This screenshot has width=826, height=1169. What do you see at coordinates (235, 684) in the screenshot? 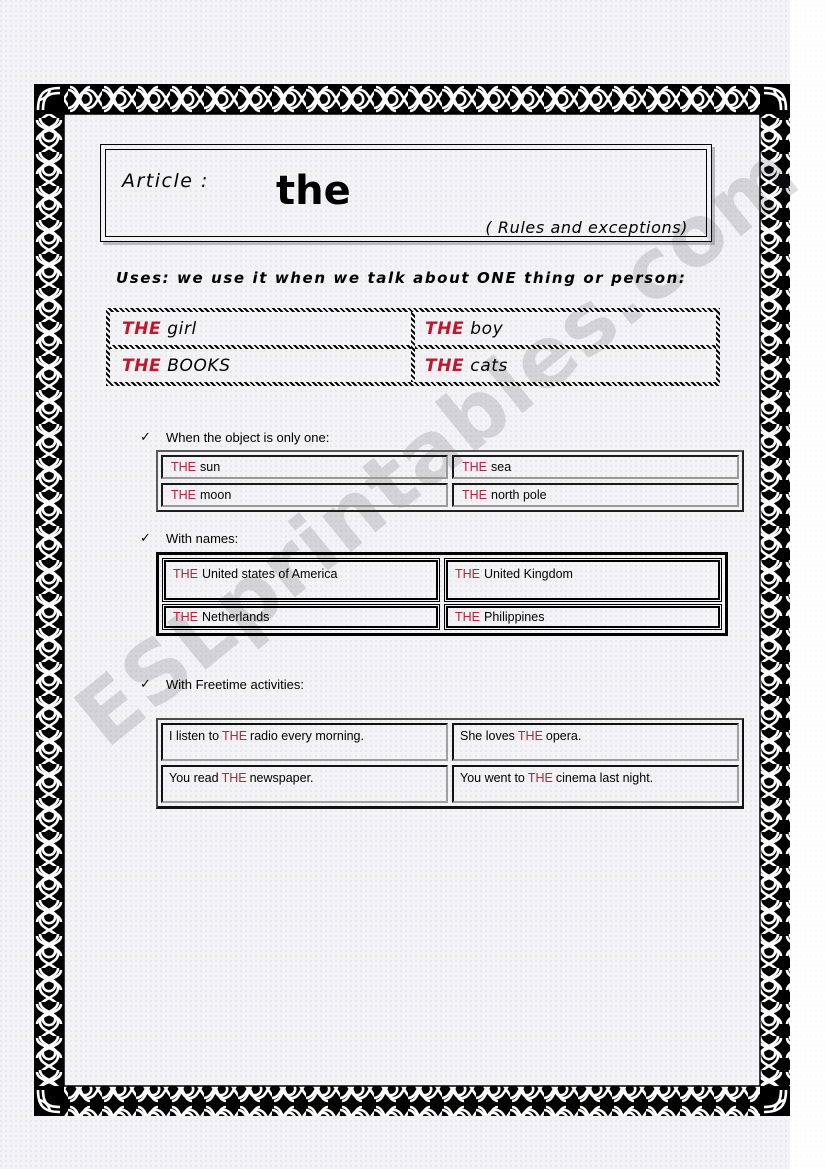
I see `section-label-text: With Freetime activities:` at bounding box center [235, 684].